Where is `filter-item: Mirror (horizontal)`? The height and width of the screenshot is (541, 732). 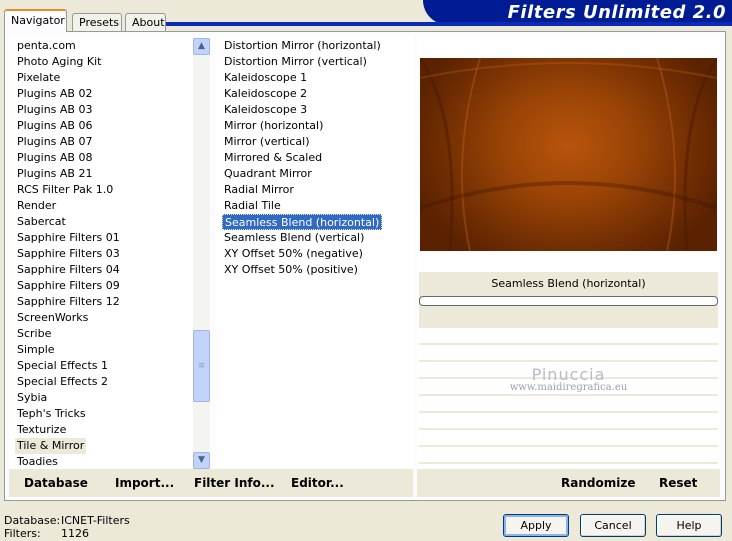 filter-item: Mirror (horizontal) is located at coordinates (302, 126).